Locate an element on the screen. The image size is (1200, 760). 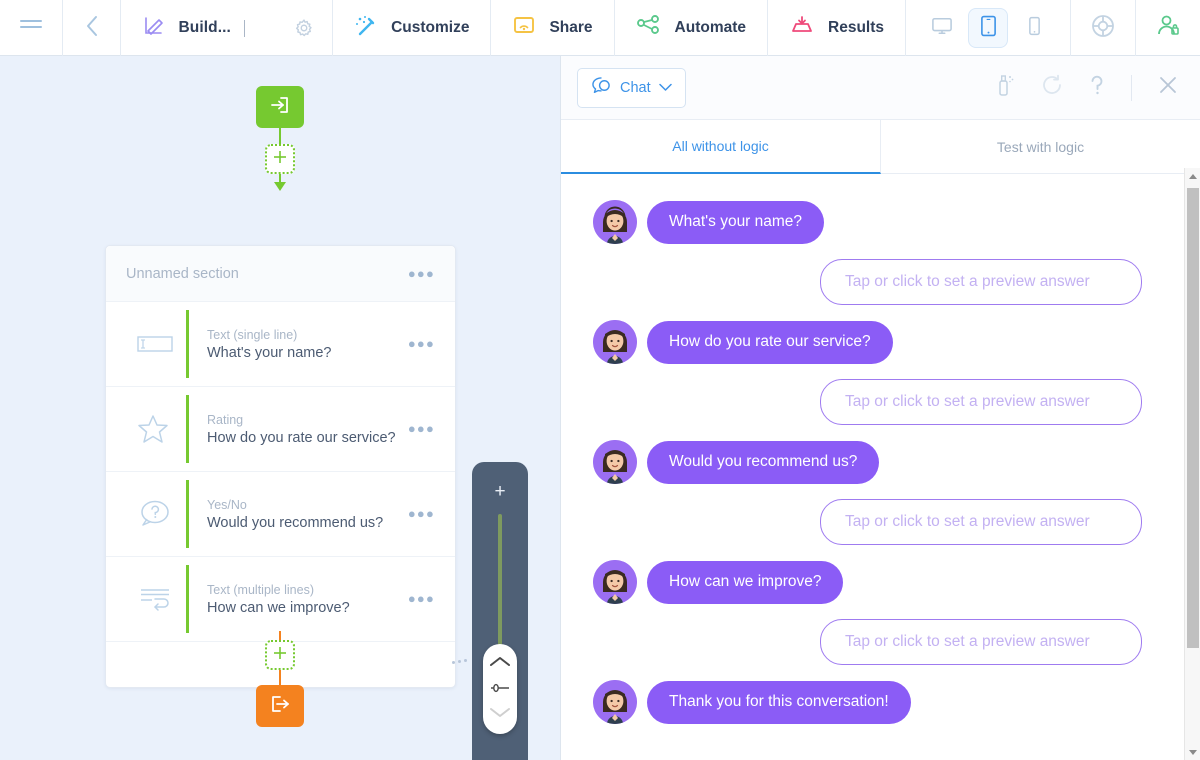
triangle-down-icon is located at coordinates (1193, 752).